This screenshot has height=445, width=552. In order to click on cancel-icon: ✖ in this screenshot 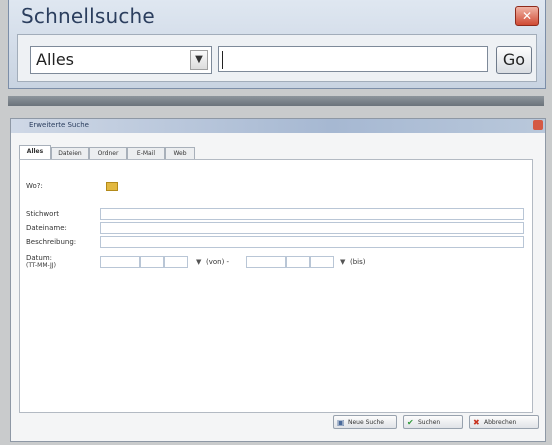, I will do `click(476, 422)`.